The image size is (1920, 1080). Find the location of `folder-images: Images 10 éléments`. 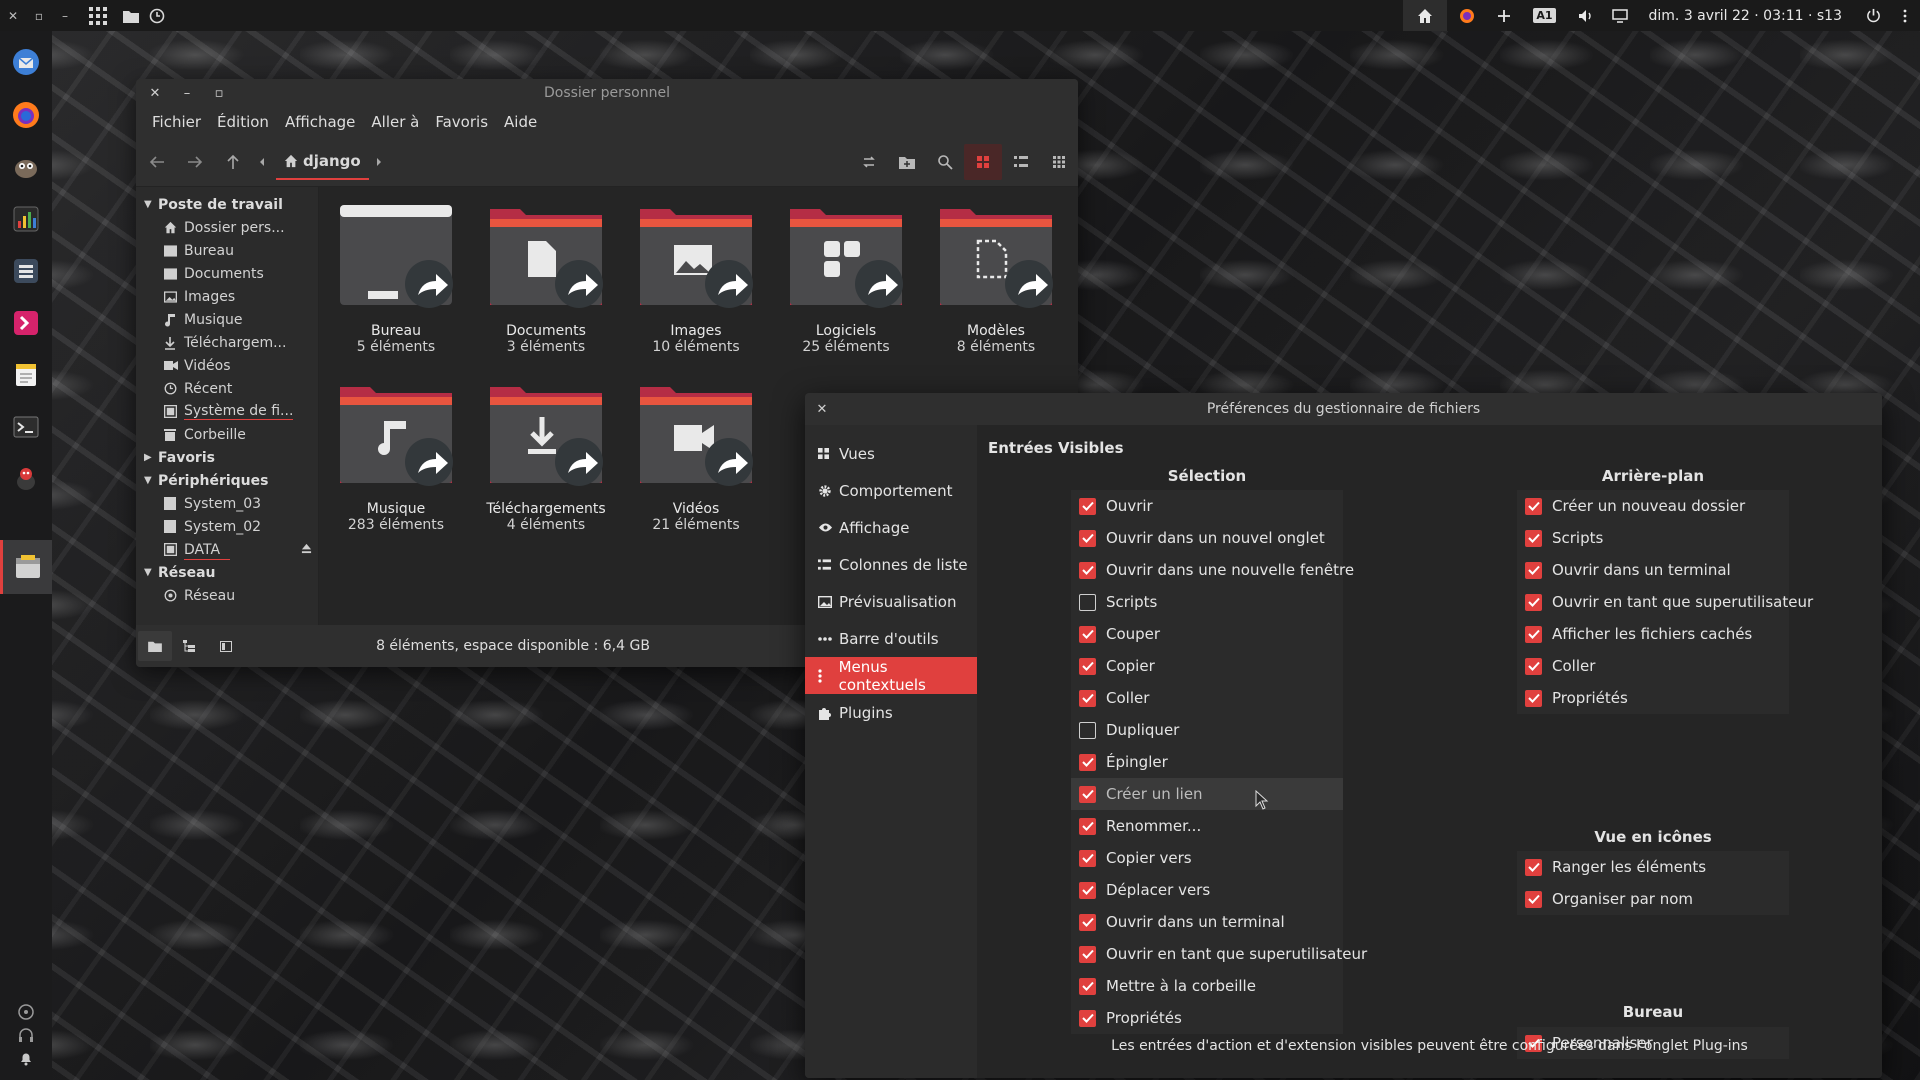

folder-images: Images 10 éléments is located at coordinates (696, 278).